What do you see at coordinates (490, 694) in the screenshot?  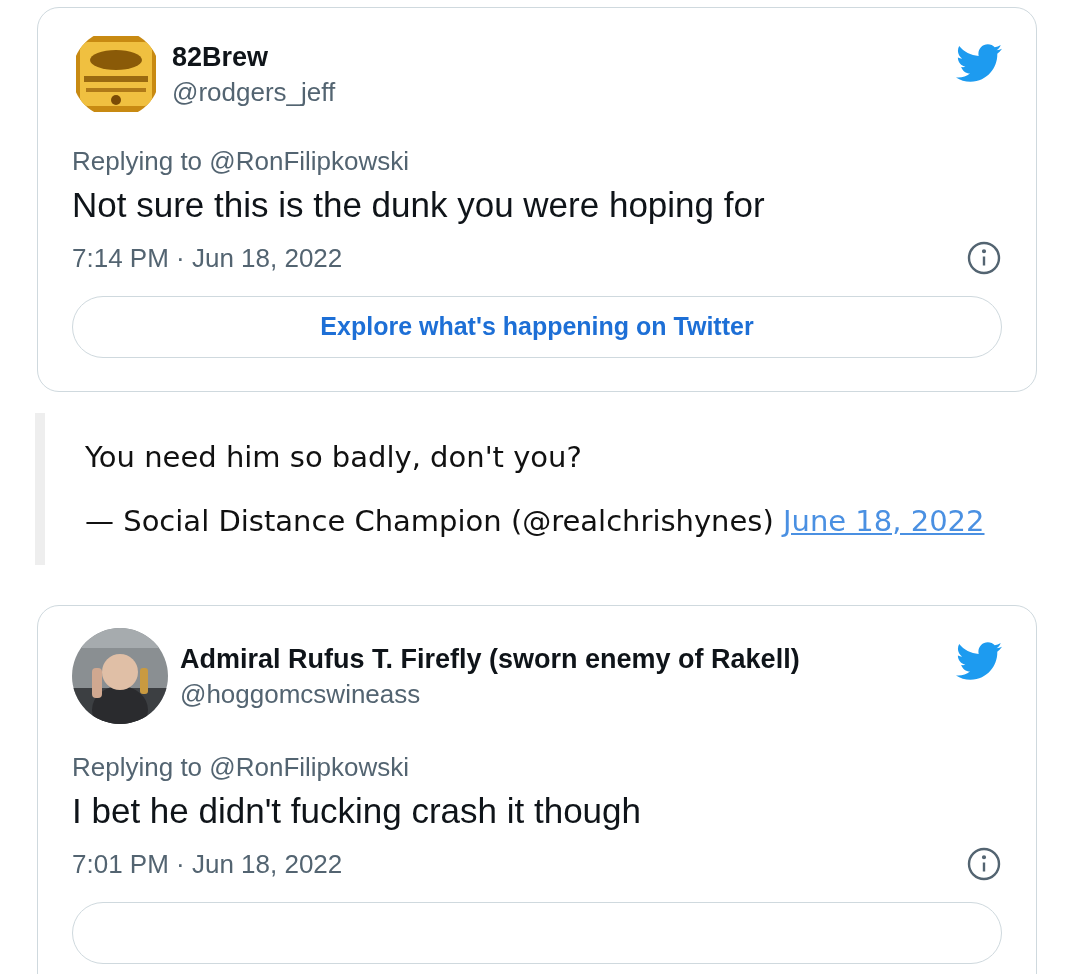 I see `user-handle: @hoggomcswineass` at bounding box center [490, 694].